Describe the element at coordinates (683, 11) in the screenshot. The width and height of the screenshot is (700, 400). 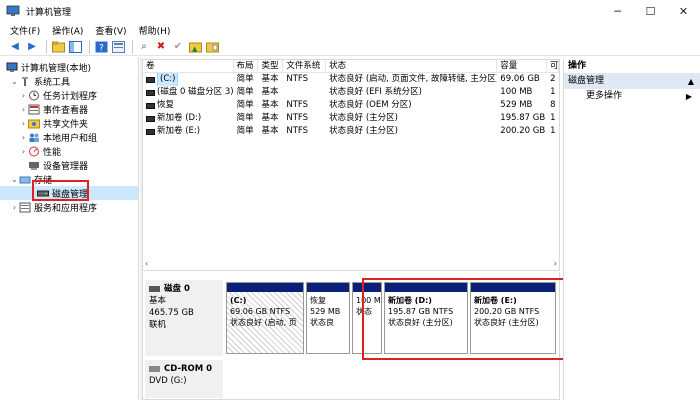
I see `close-button: ✕` at that location.